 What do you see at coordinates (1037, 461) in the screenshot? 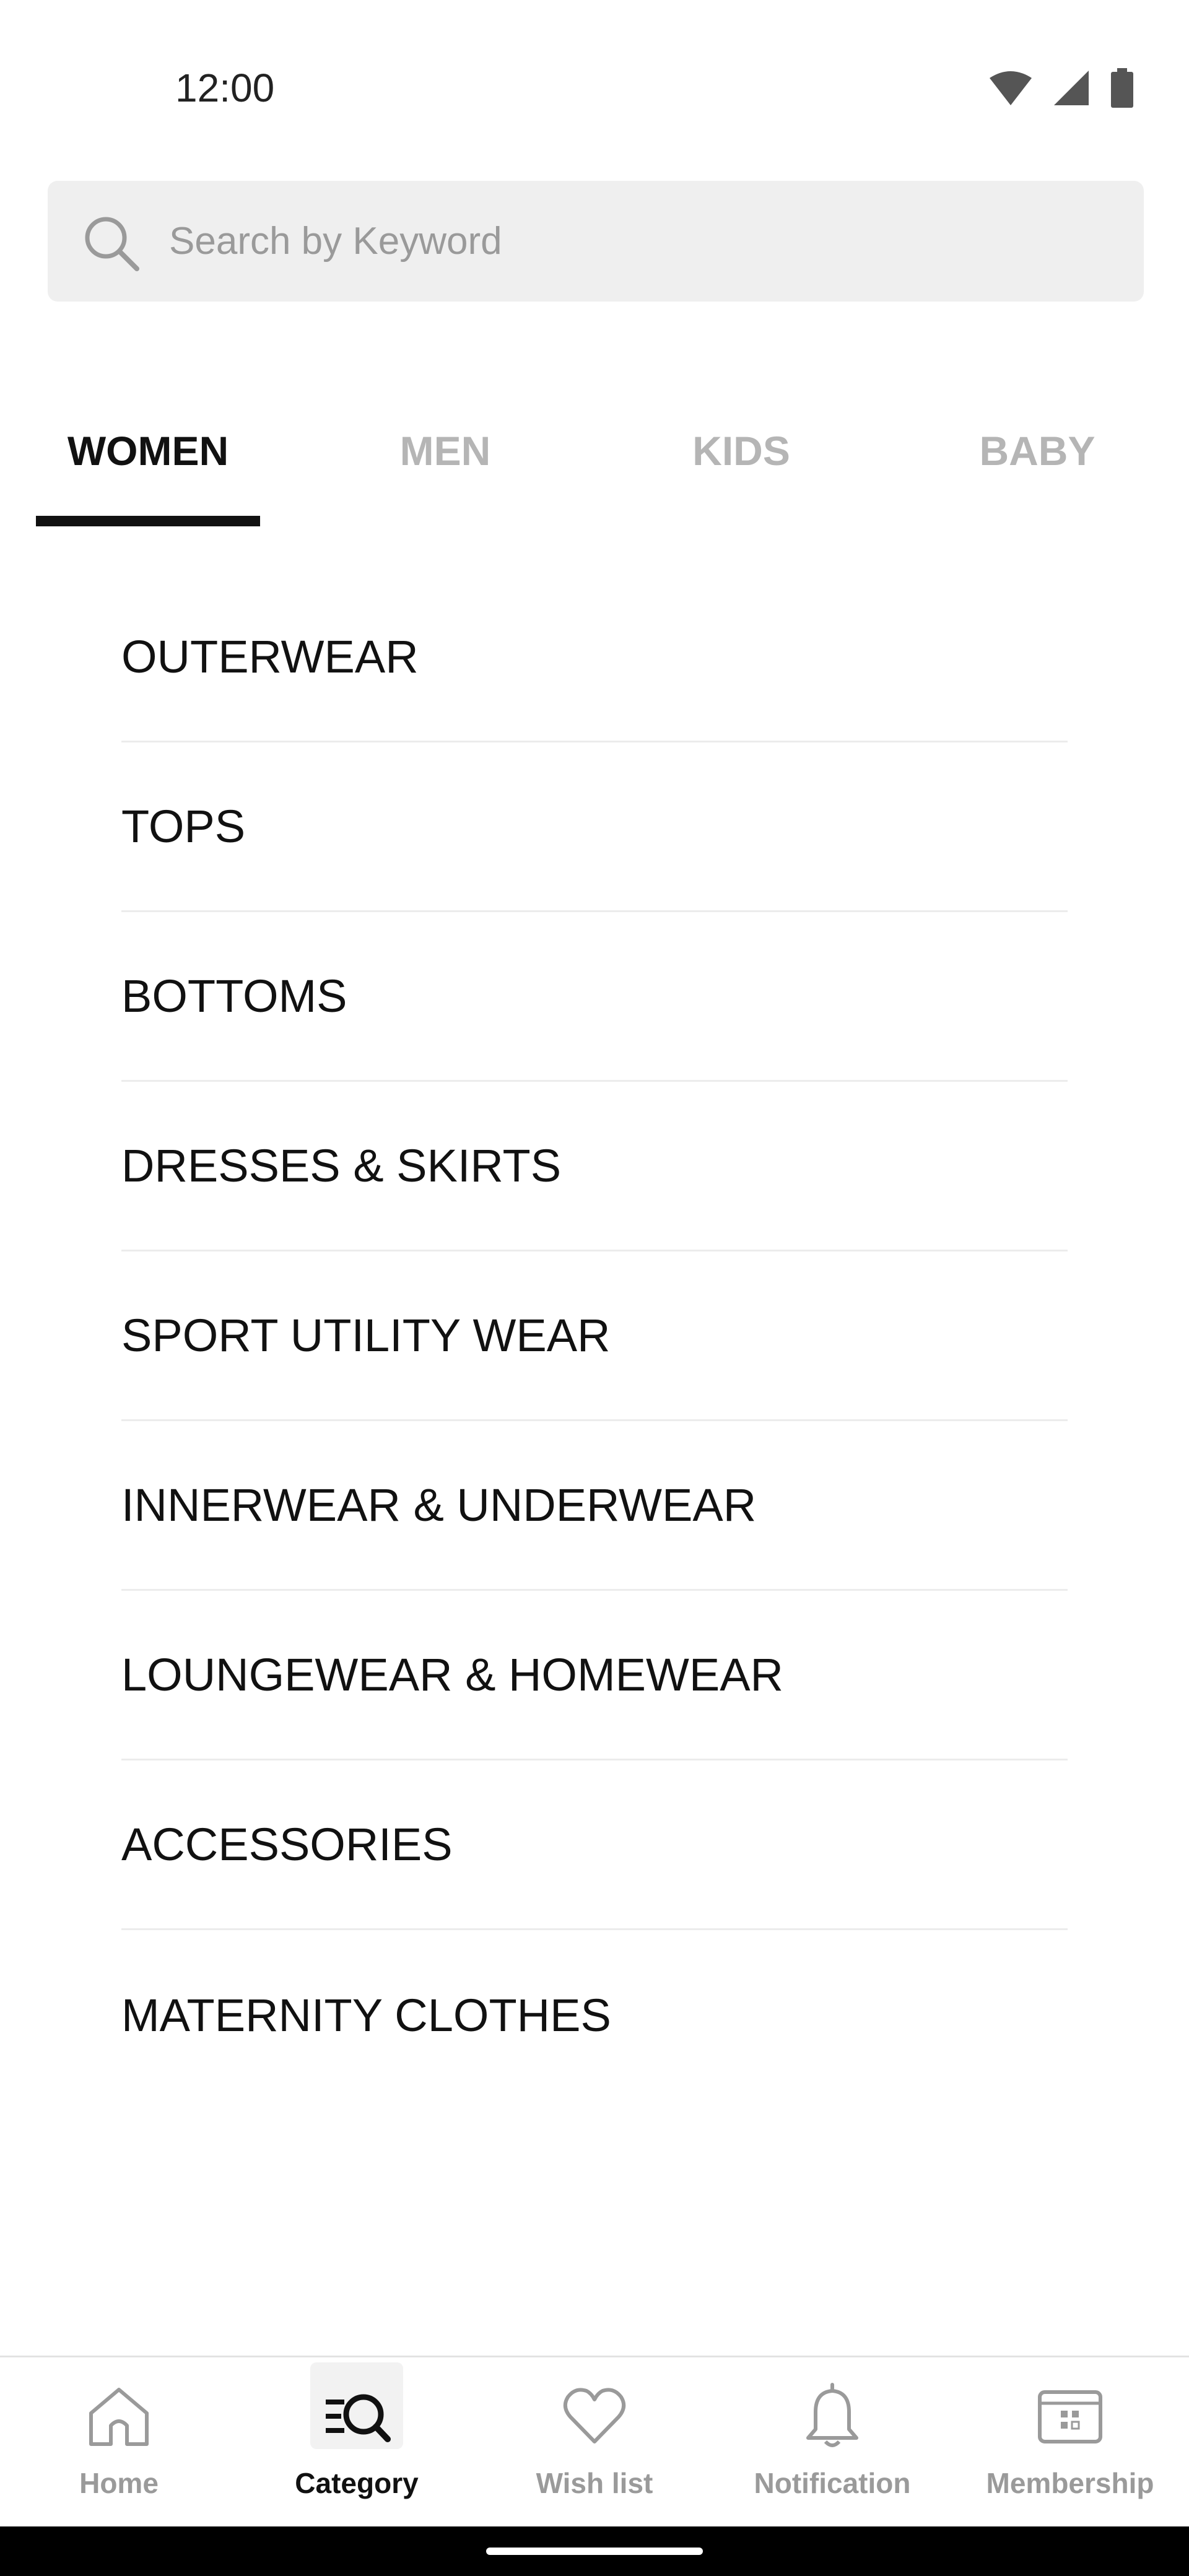
I see `tab-baby: BABY` at bounding box center [1037, 461].